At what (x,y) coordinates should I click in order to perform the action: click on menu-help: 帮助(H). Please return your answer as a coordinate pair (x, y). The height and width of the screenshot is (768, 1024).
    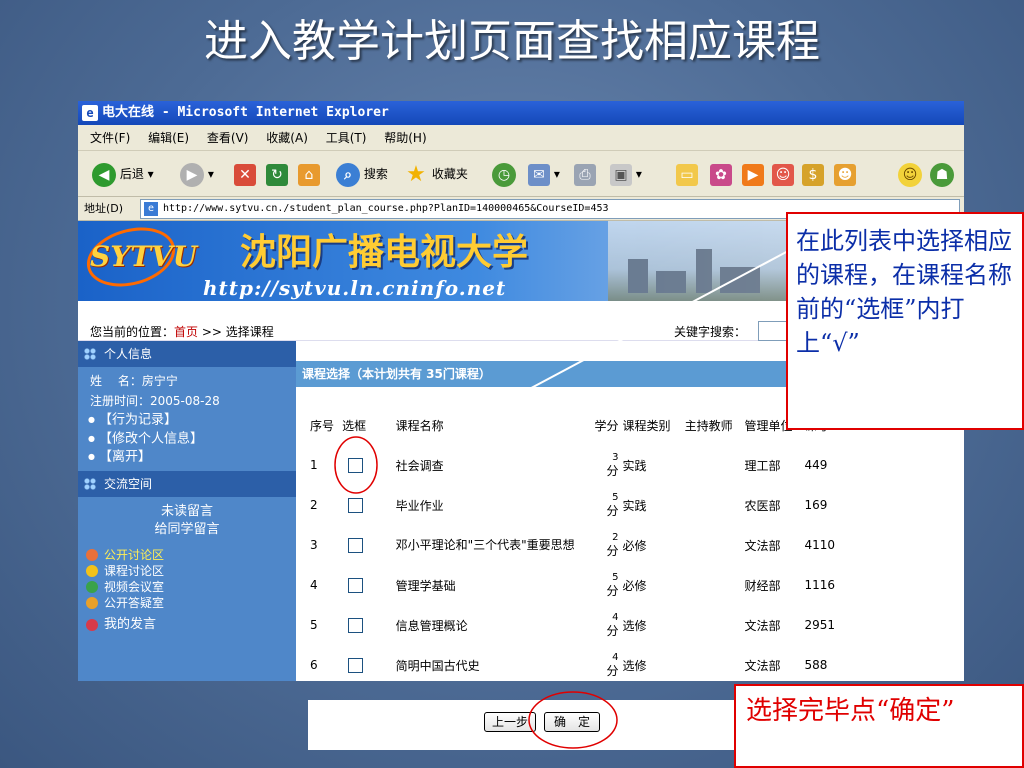
    Looking at the image, I should click on (405, 138).